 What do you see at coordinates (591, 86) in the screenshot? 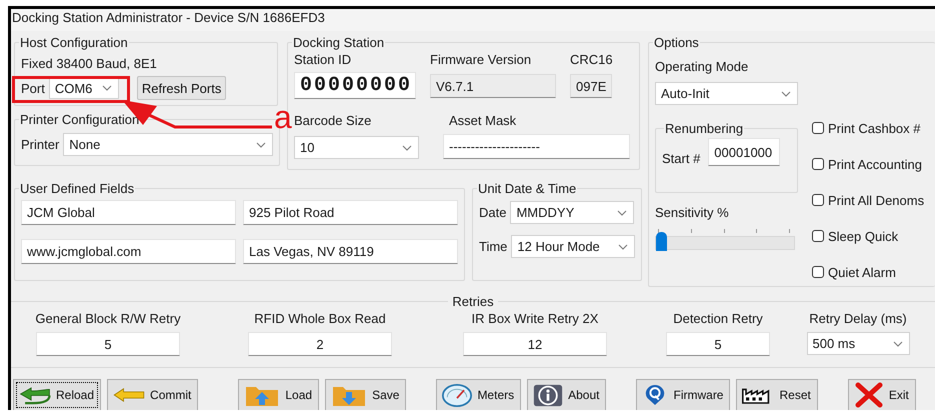
I see `crc-field: 097E` at bounding box center [591, 86].